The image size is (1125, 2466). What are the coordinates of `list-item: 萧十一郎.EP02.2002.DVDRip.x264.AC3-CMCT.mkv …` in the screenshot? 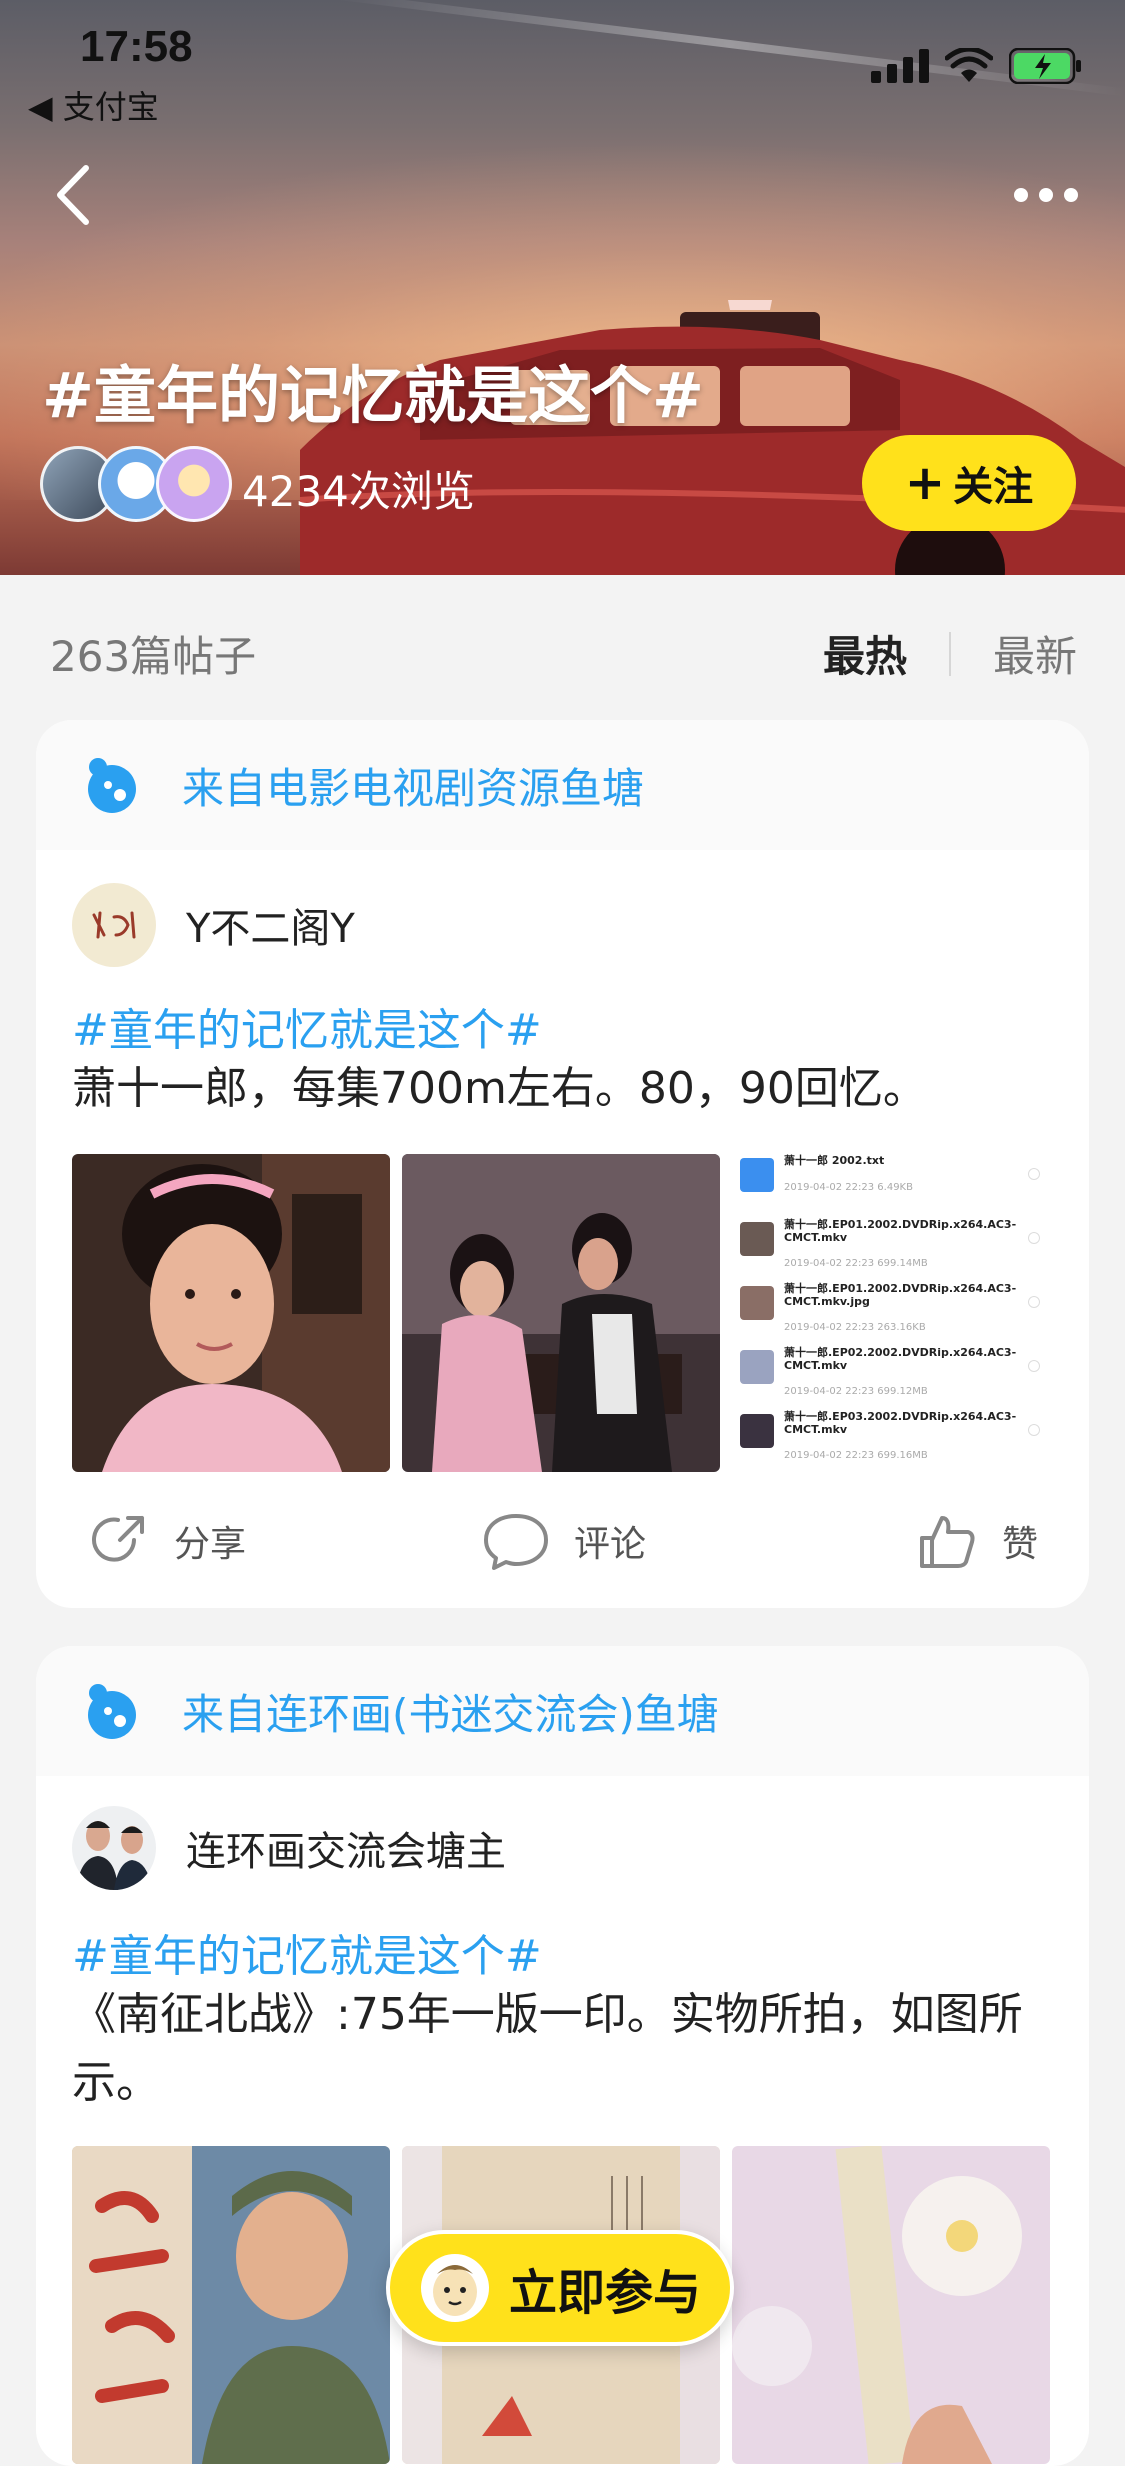 It's located at (890, 1375).